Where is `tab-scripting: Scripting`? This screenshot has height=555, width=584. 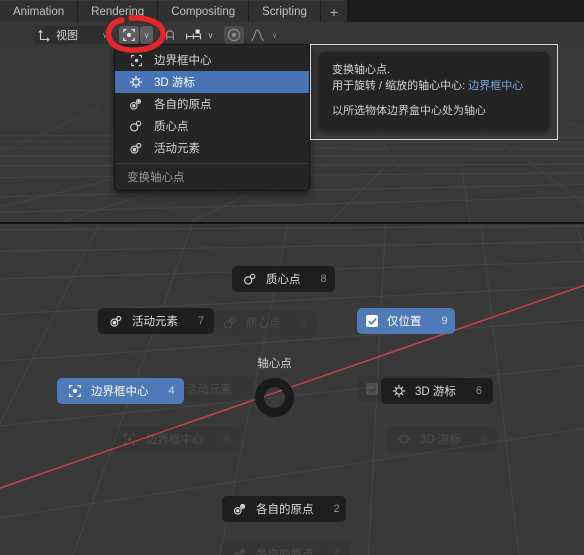 tab-scripting: Scripting is located at coordinates (285, 11).